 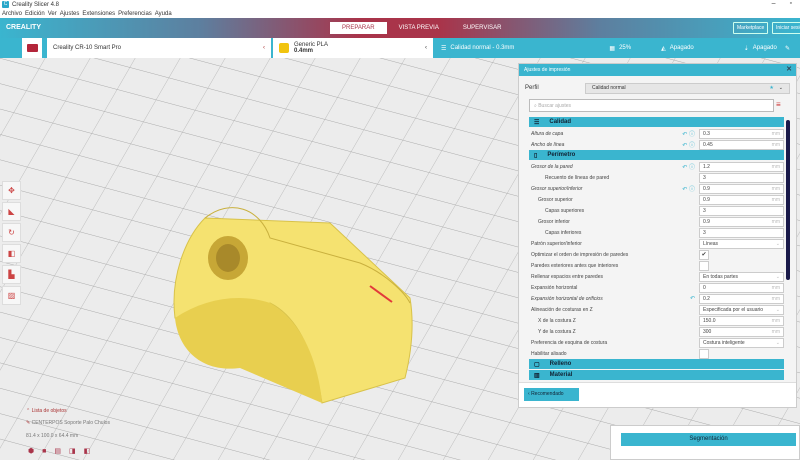 What do you see at coordinates (656, 122) in the screenshot?
I see `section-calidad: ☰ Calidad` at bounding box center [656, 122].